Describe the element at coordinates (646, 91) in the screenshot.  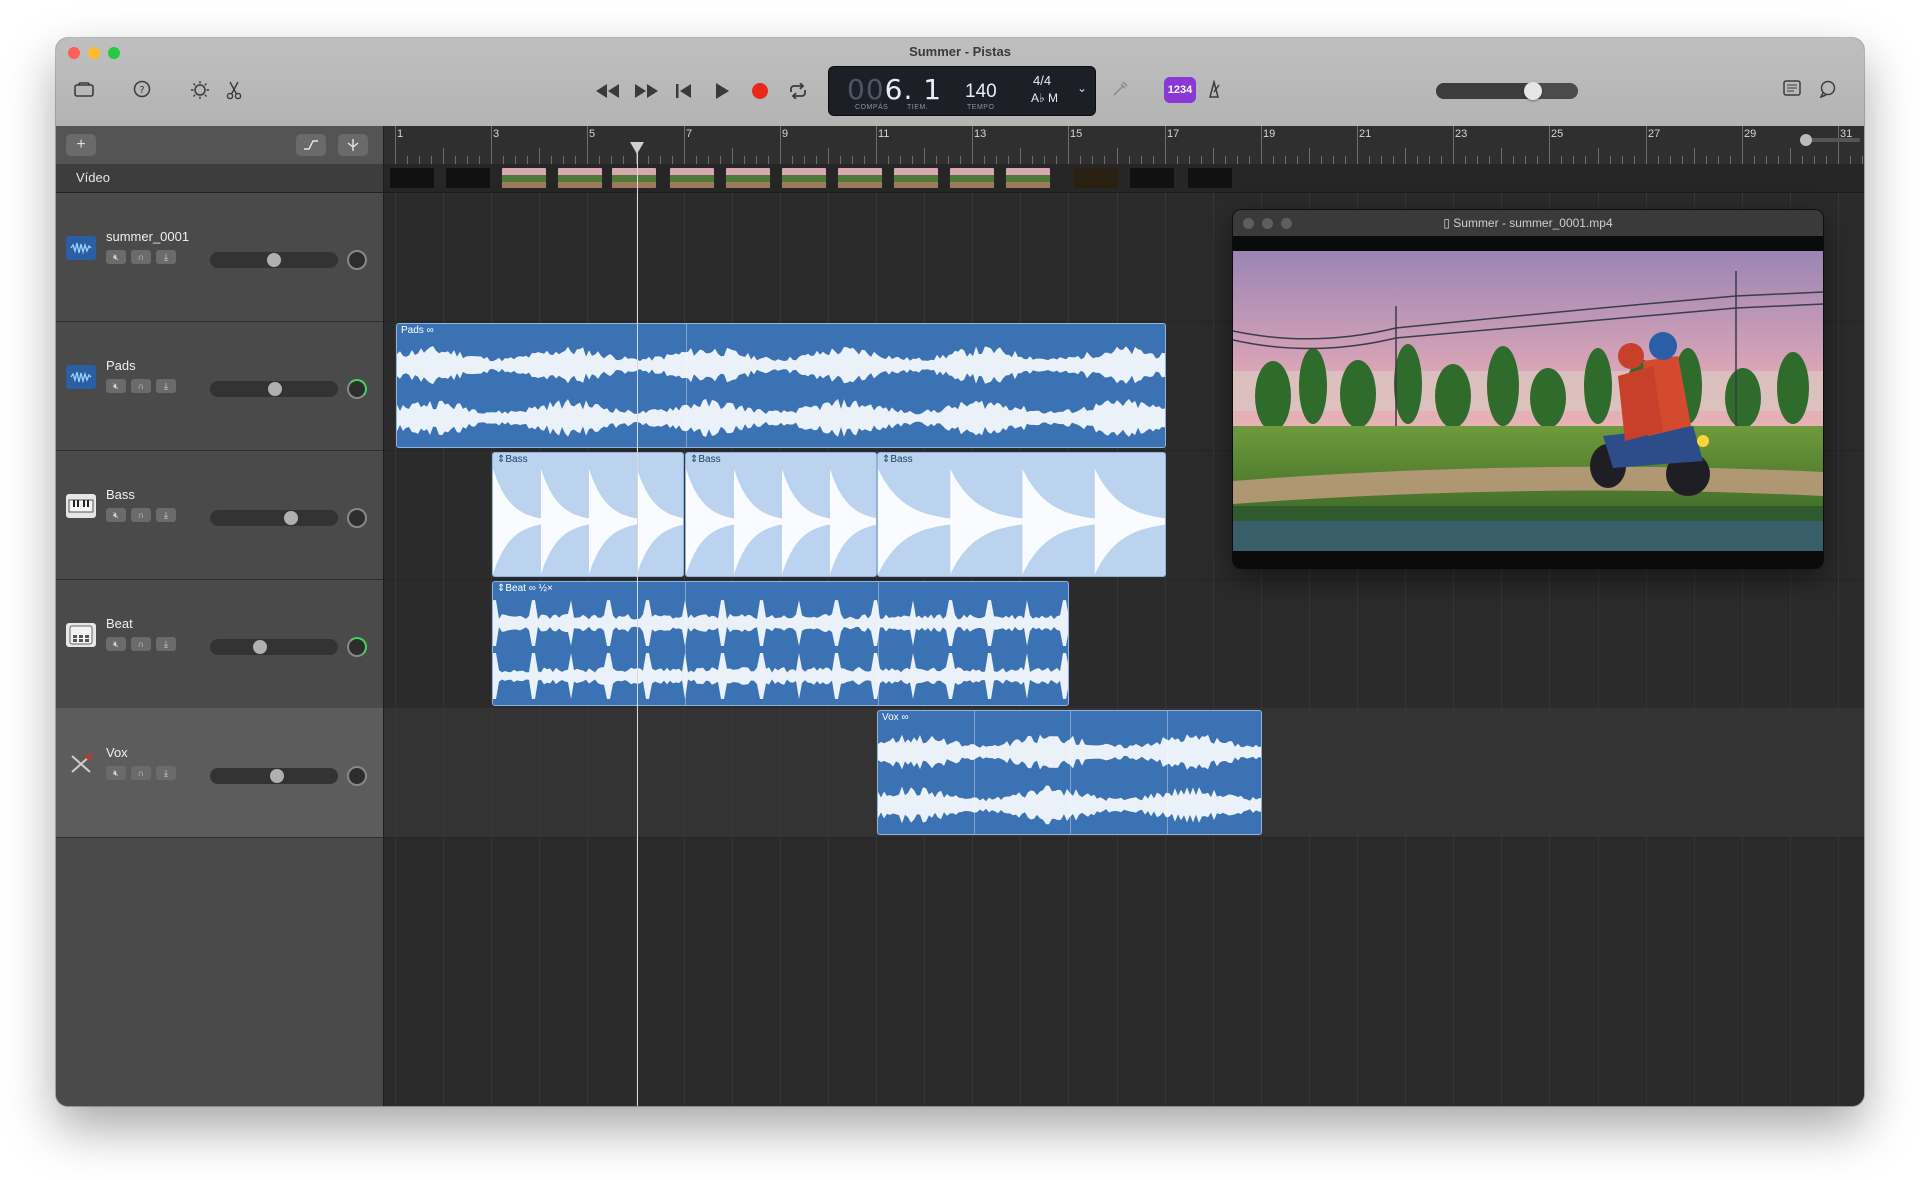
I see `fast-forward-icon` at that location.